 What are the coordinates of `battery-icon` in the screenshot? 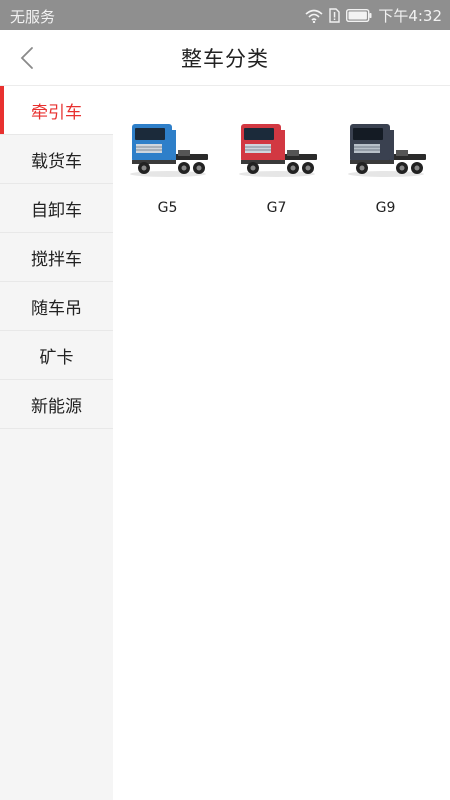 It's located at (359, 15).